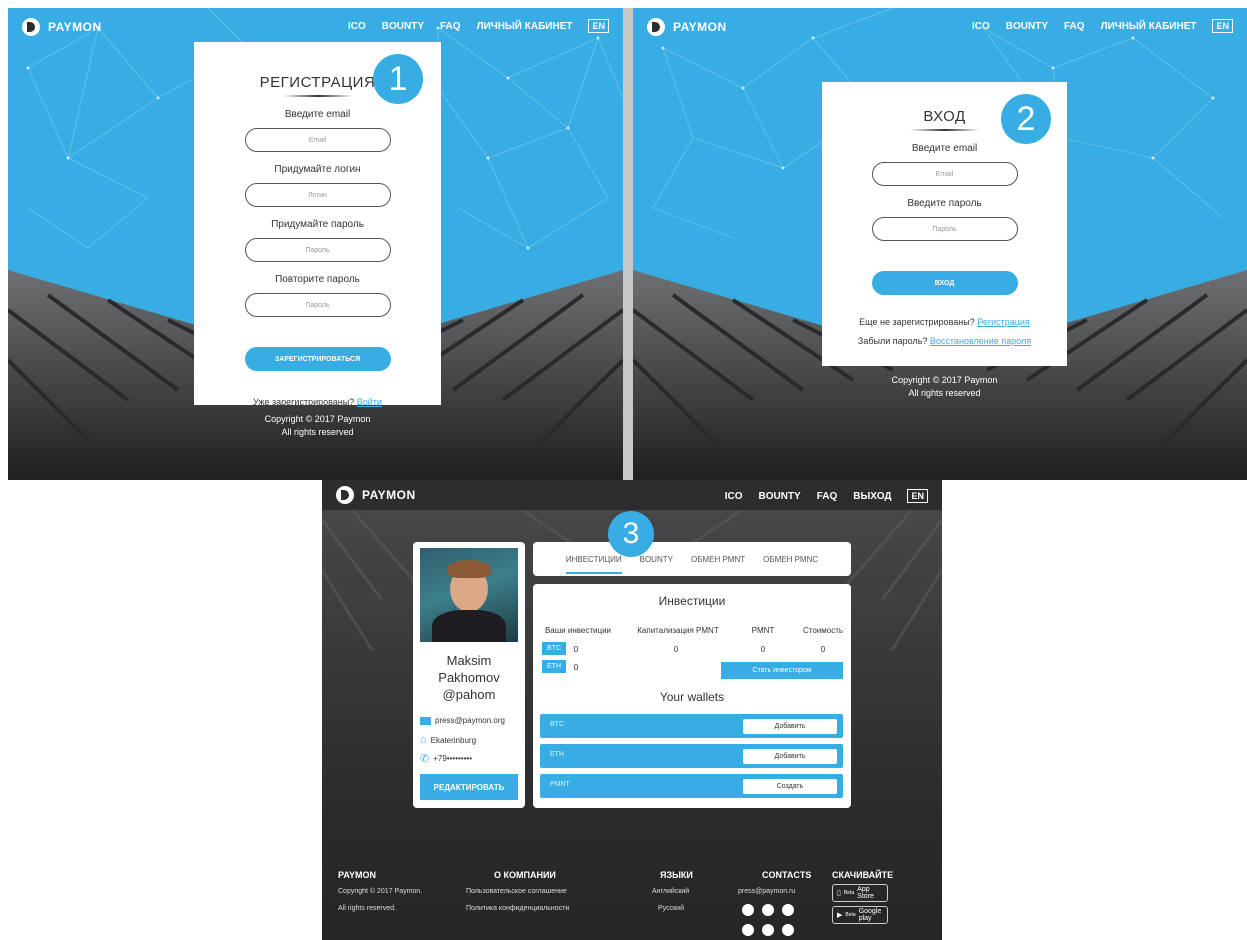 The image size is (1247, 940). What do you see at coordinates (425, 759) in the screenshot?
I see `phone-icon: ✆` at bounding box center [425, 759].